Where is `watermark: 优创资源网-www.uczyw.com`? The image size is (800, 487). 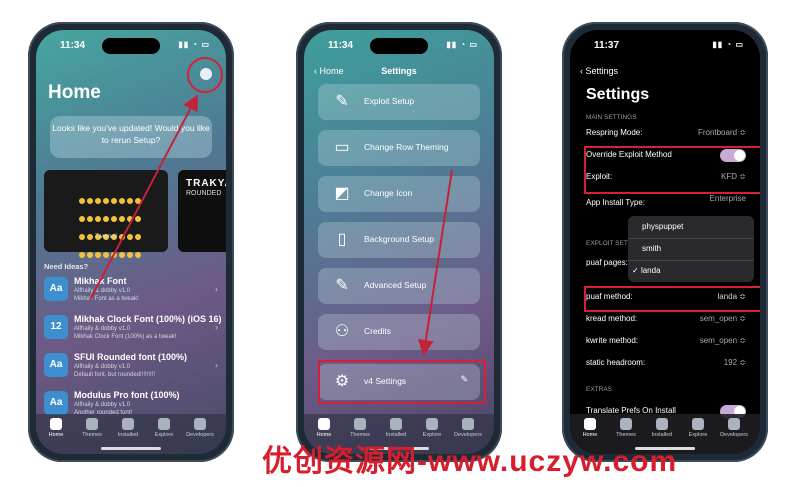
watermark: 优创资源网-www.uczyw.com is located at coordinates (470, 461).